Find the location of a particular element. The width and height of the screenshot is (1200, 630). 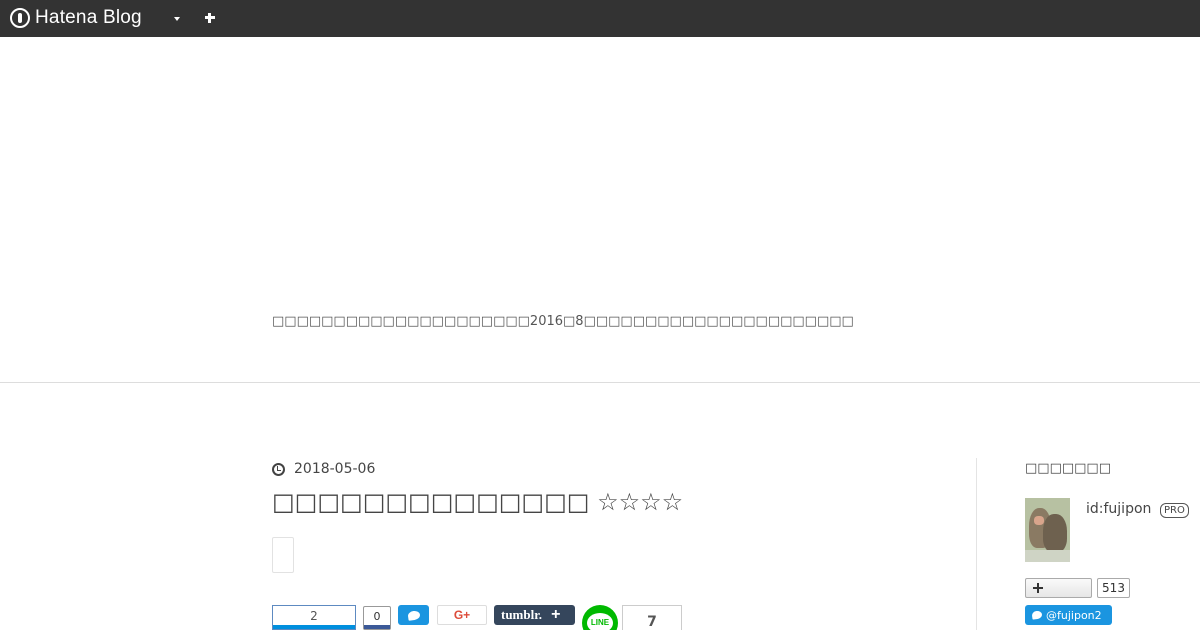

hatena-bookmark-button: 2 is located at coordinates (314, 617).